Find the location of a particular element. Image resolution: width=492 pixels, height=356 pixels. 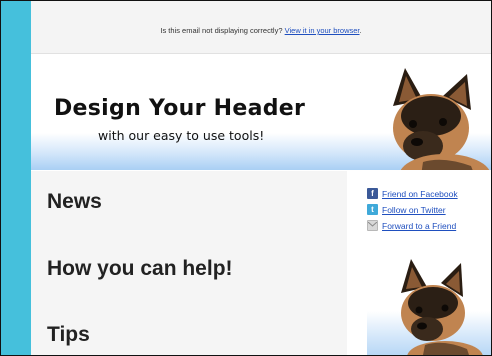

puppy-header-image is located at coordinates (441, 119).